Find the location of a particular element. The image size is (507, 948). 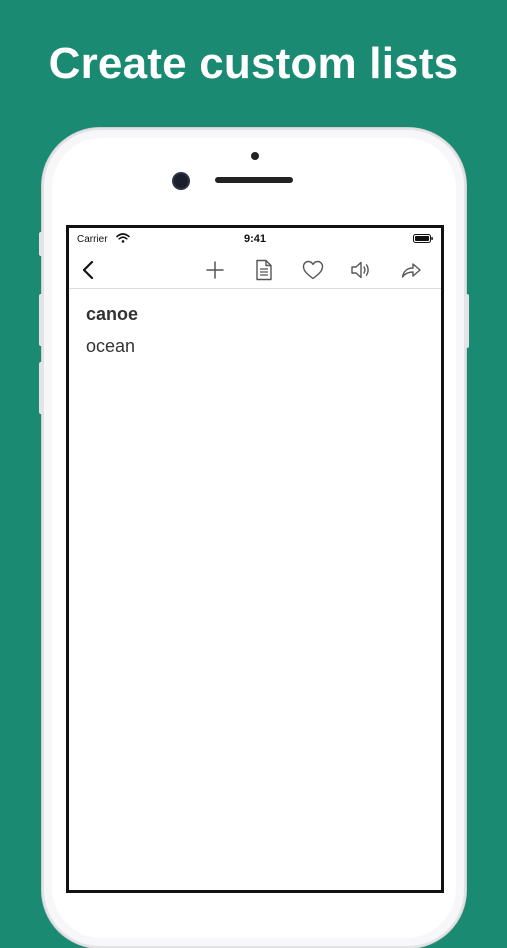

document-button is located at coordinates (264, 270).